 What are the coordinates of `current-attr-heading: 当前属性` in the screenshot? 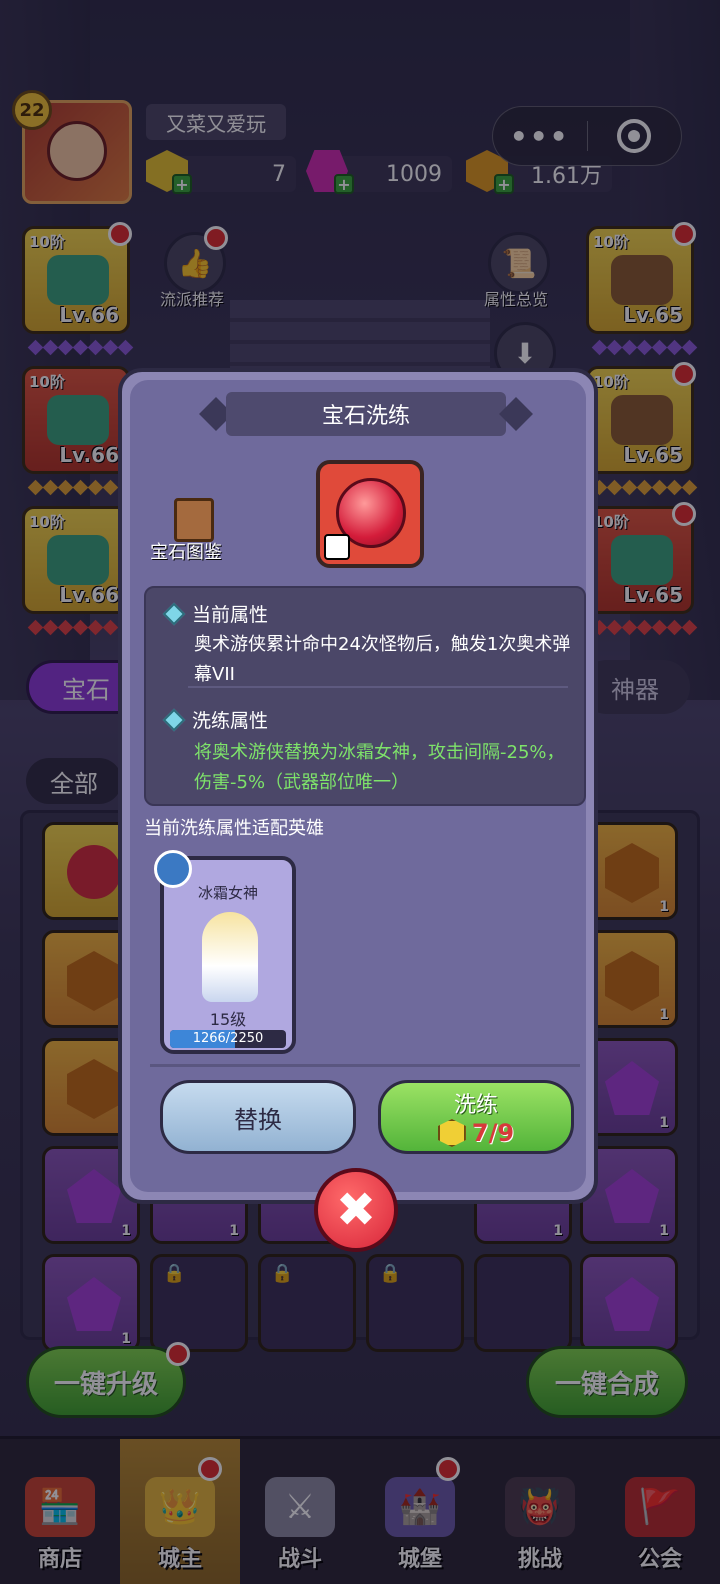 It's located at (215, 613).